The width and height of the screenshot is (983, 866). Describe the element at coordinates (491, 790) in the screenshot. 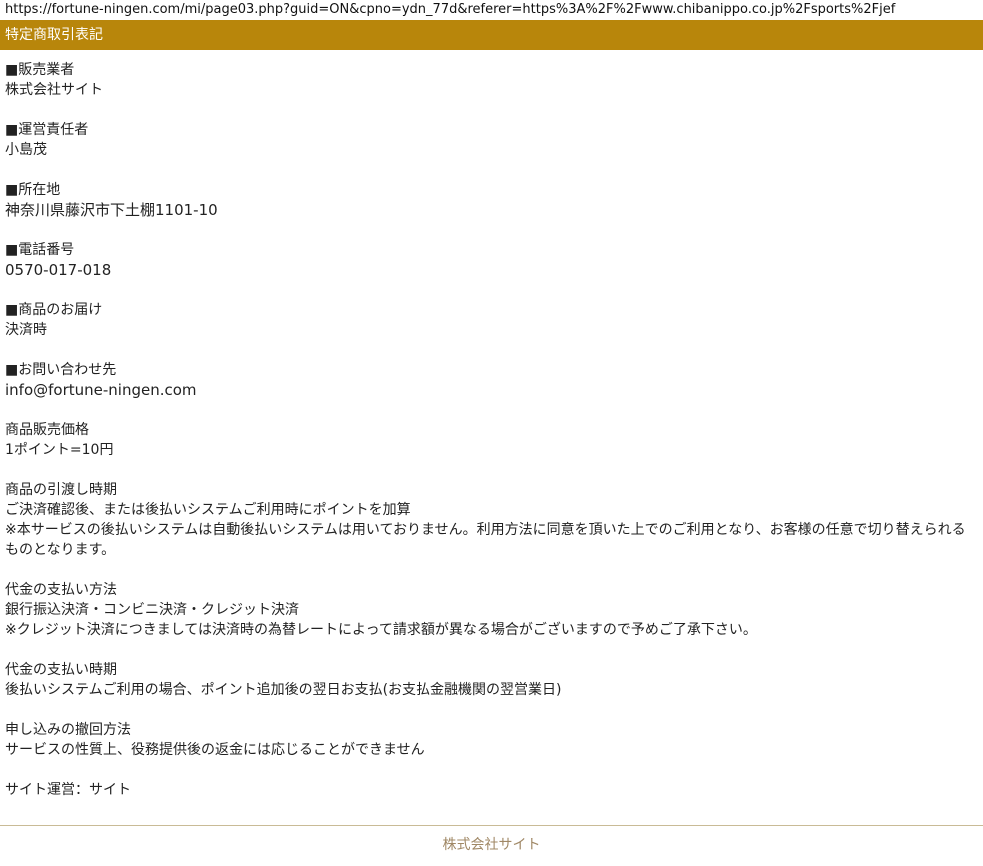

I see `section-operator: サイト運営：サイト` at that location.